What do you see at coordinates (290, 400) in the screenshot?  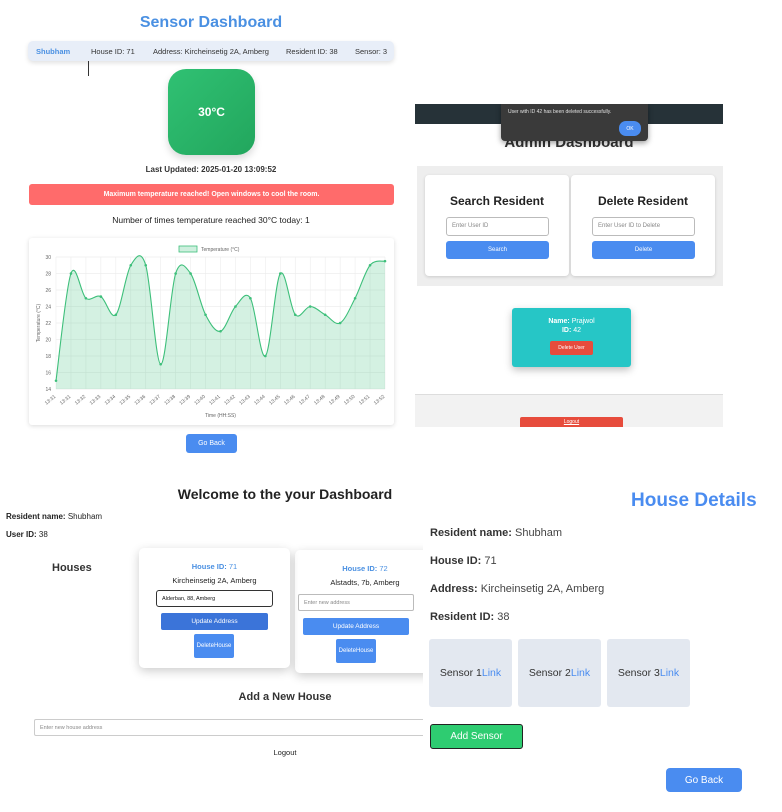 I see `x-tick-label: 13:46` at bounding box center [290, 400].